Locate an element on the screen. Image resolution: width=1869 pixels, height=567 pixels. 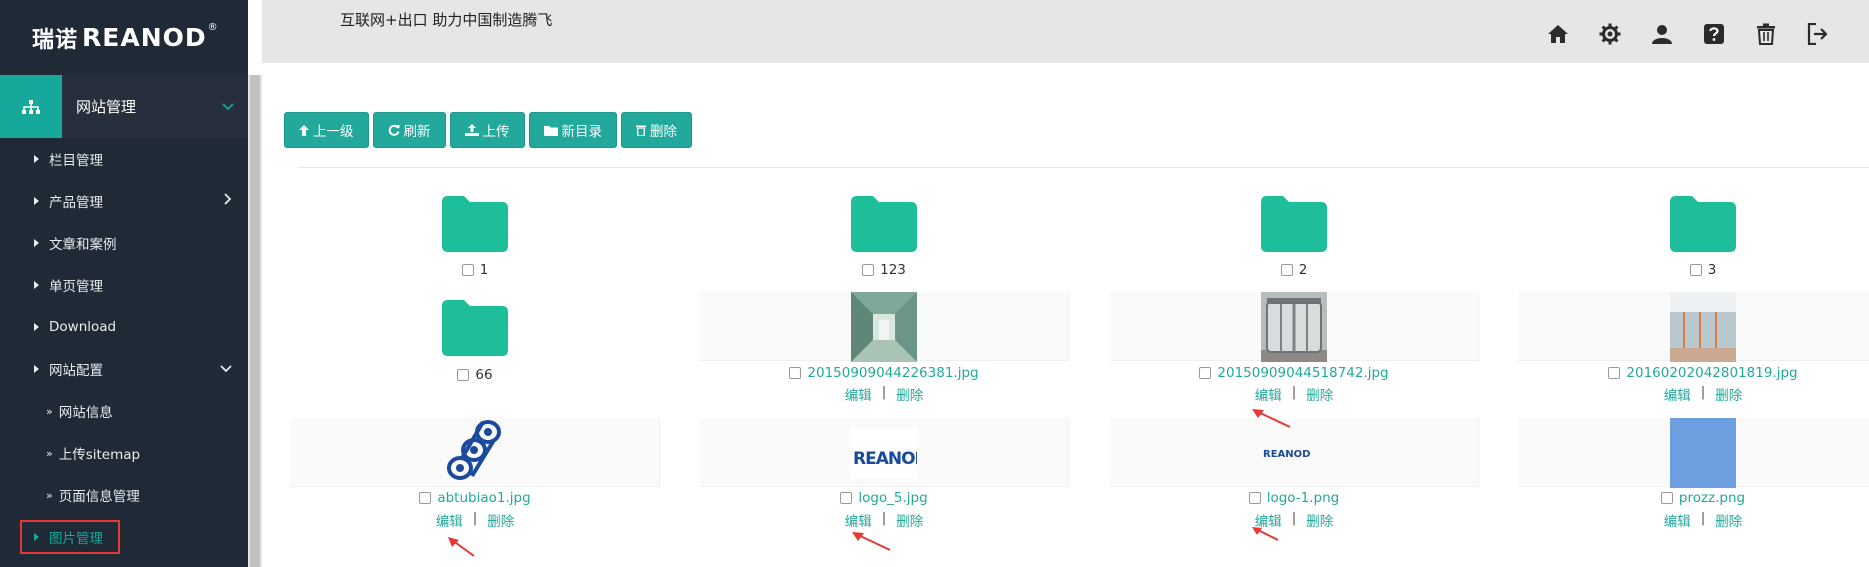
item-name-row: 3 is located at coordinates (1693, 270).